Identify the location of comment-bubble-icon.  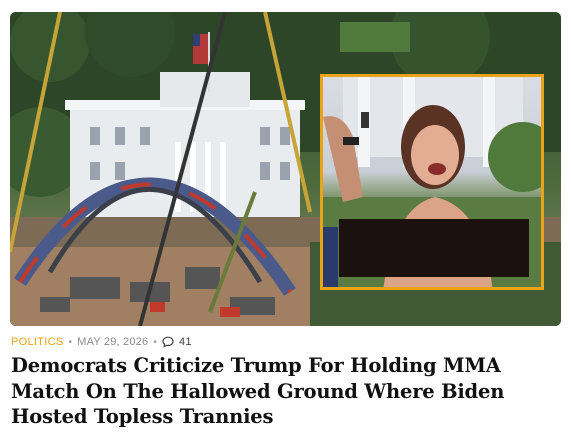
(168, 342).